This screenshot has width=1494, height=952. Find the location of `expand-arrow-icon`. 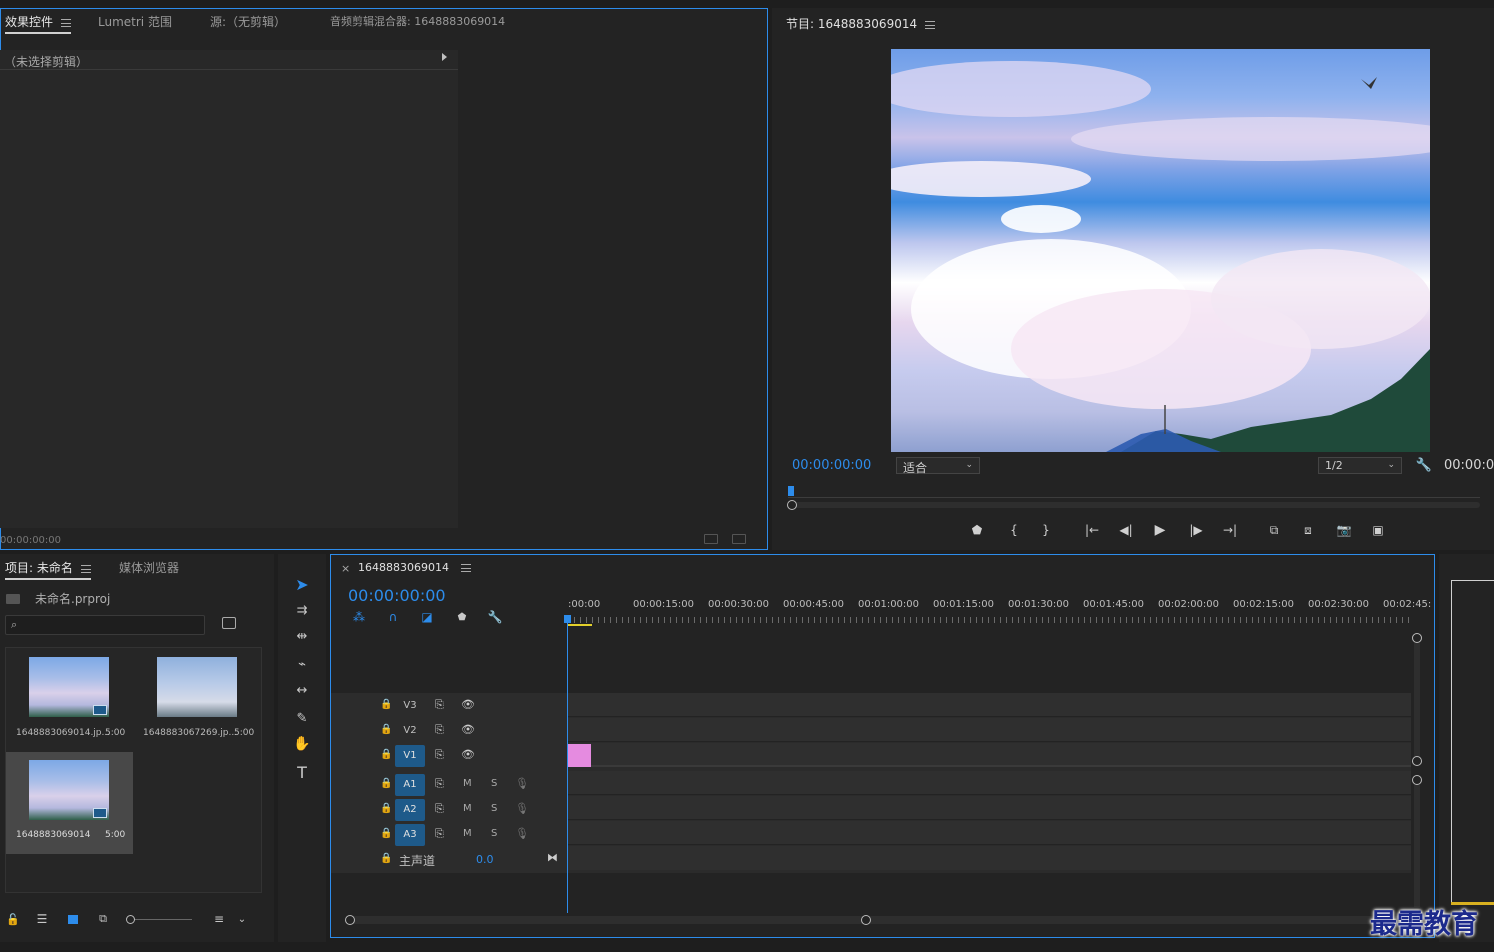

expand-arrow-icon is located at coordinates (444, 57).